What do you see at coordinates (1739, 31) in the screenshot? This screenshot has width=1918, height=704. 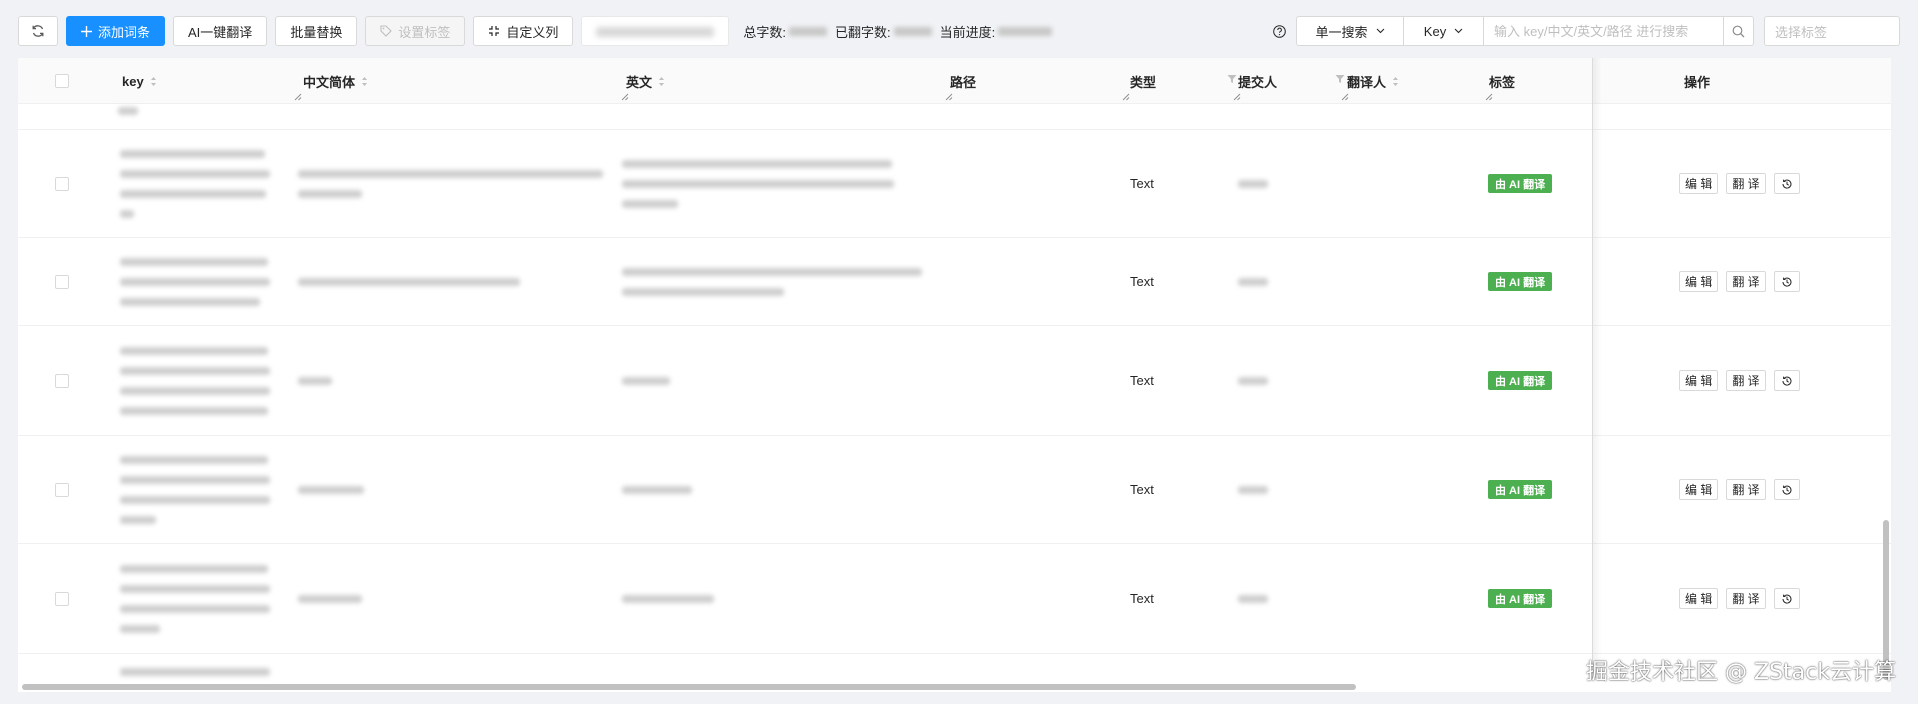 I see `search-button` at bounding box center [1739, 31].